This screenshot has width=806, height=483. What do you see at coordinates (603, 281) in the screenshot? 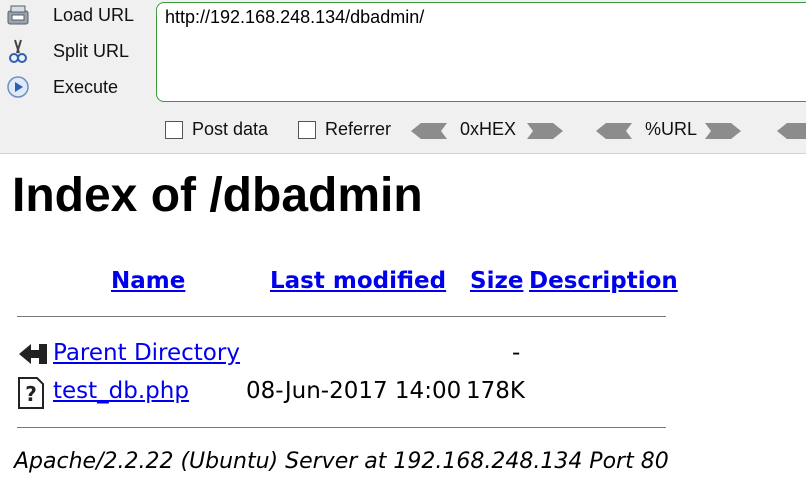
I see `sort-by-description-link: Description` at bounding box center [603, 281].